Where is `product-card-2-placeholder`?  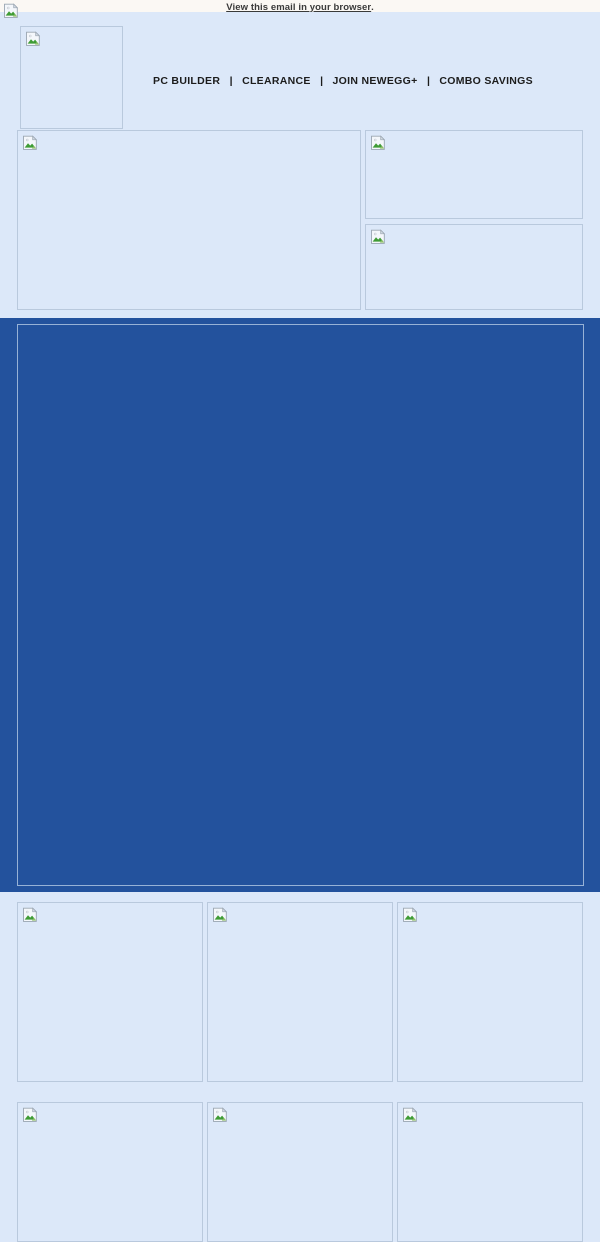
product-card-2-placeholder is located at coordinates (300, 992).